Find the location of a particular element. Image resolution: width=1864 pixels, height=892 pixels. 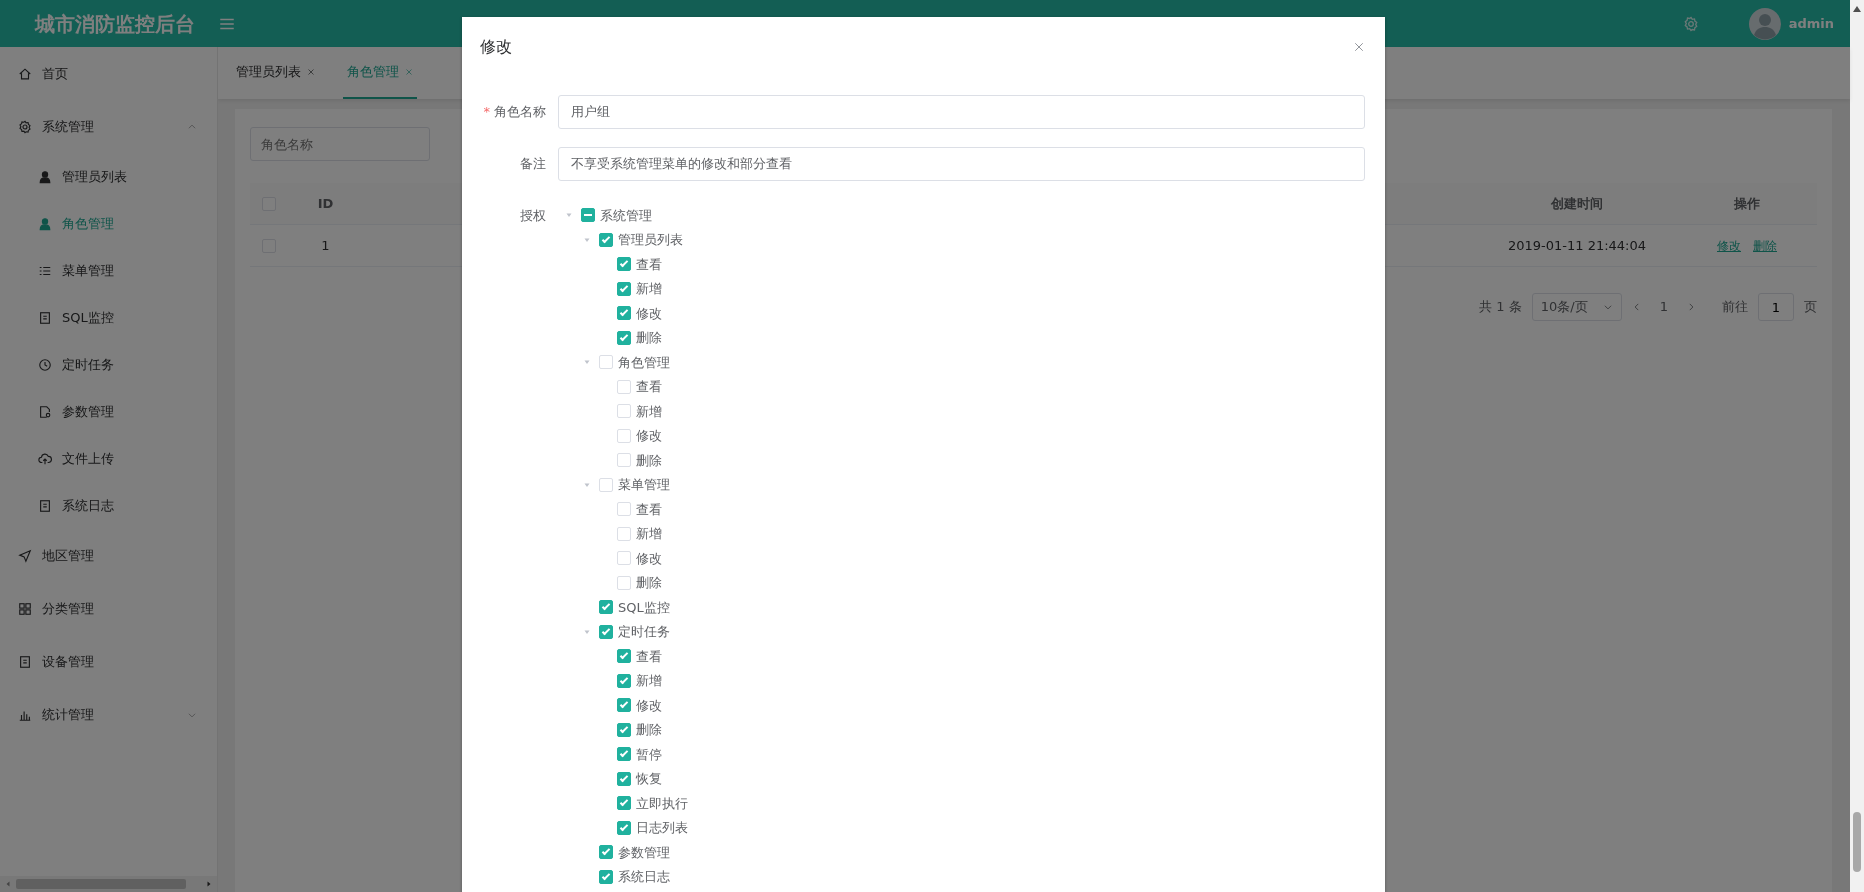

column-header: ID is located at coordinates (325, 203).